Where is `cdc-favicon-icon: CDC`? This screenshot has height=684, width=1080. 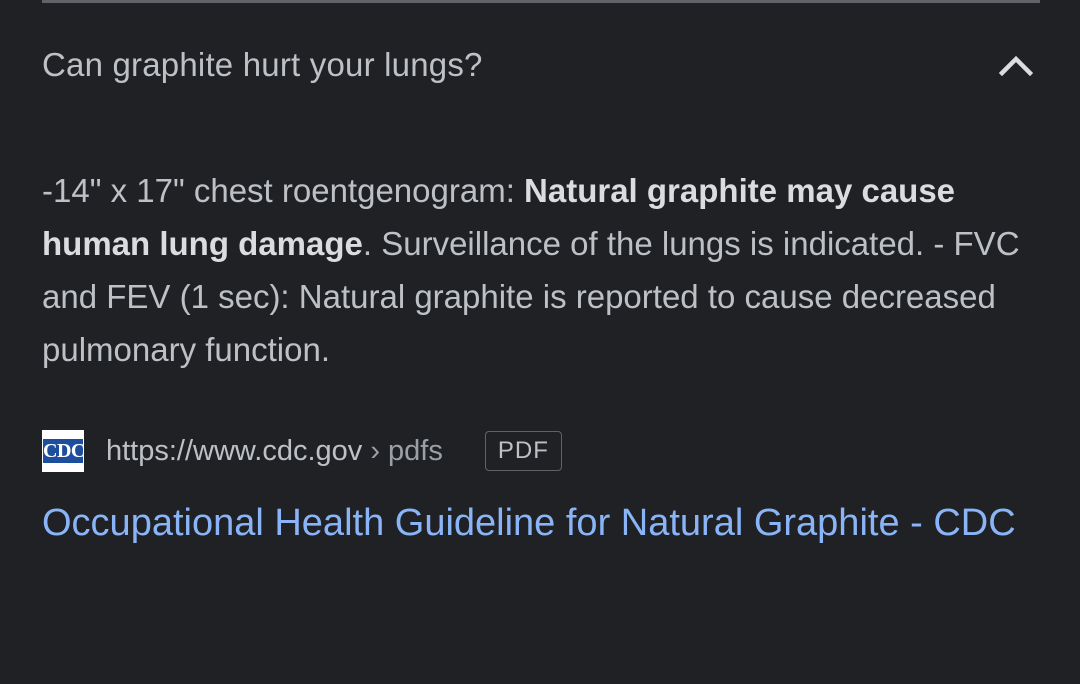
cdc-favicon-icon: CDC is located at coordinates (63, 451).